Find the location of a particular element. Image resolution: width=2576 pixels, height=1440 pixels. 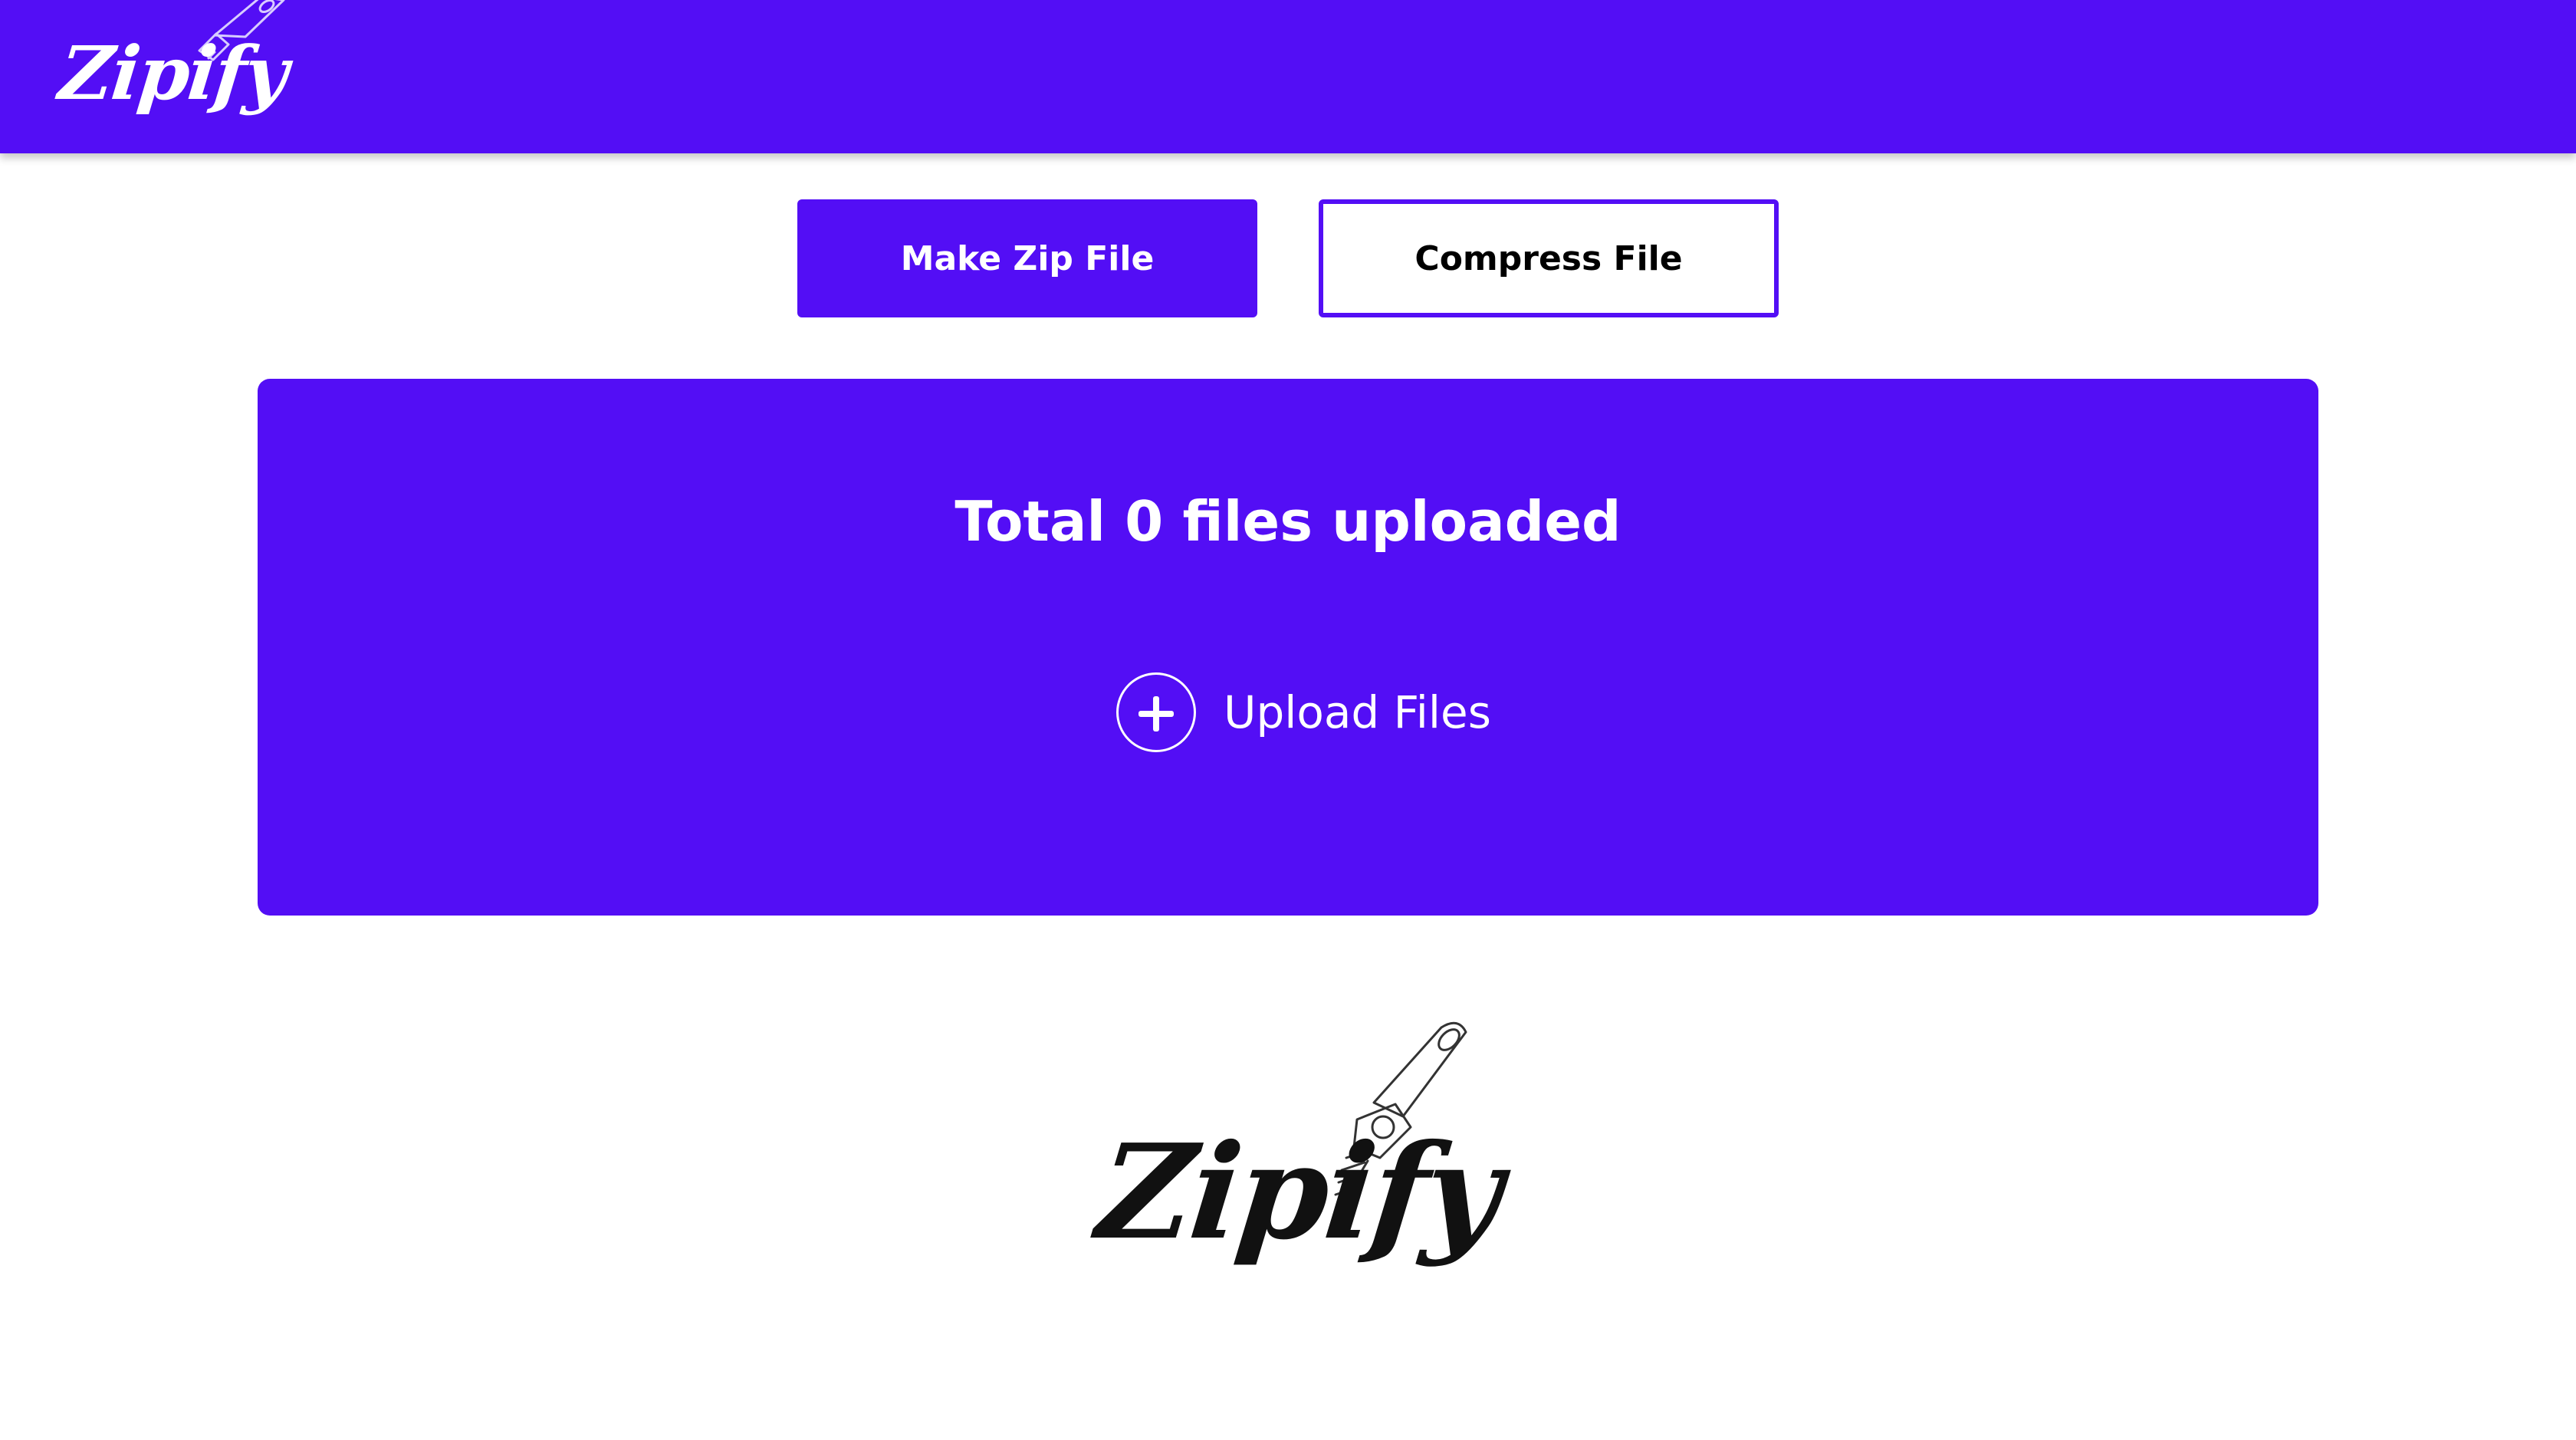

logo-text: Zipify is located at coordinates (173, 73).